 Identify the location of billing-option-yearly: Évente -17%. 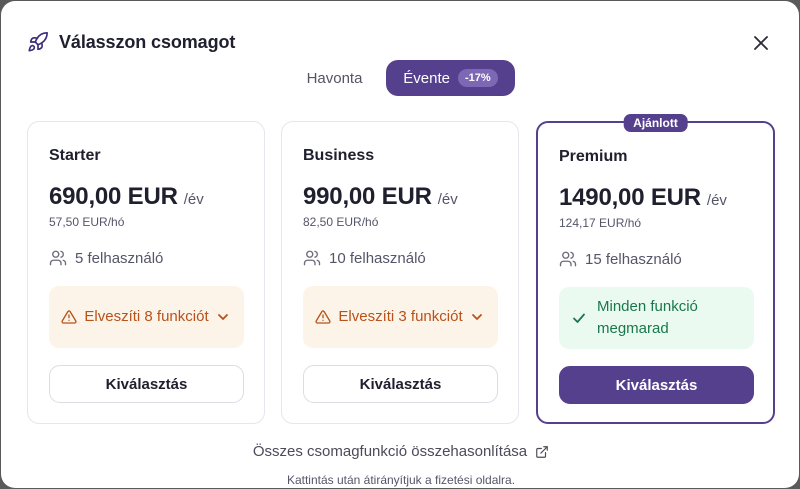
(450, 78).